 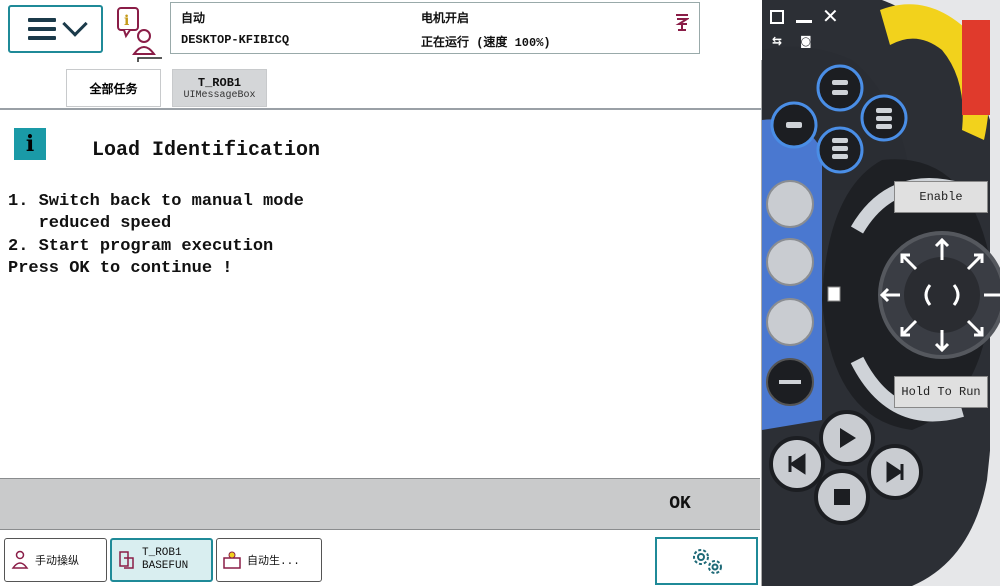 What do you see at coordinates (842, 497) in the screenshot?
I see `stop-icon` at bounding box center [842, 497].